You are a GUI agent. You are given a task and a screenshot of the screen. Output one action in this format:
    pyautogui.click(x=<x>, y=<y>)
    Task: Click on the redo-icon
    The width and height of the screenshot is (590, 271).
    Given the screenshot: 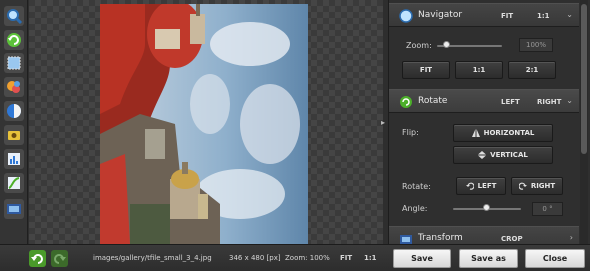 What is the action you would take?
    pyautogui.click(x=59, y=258)
    